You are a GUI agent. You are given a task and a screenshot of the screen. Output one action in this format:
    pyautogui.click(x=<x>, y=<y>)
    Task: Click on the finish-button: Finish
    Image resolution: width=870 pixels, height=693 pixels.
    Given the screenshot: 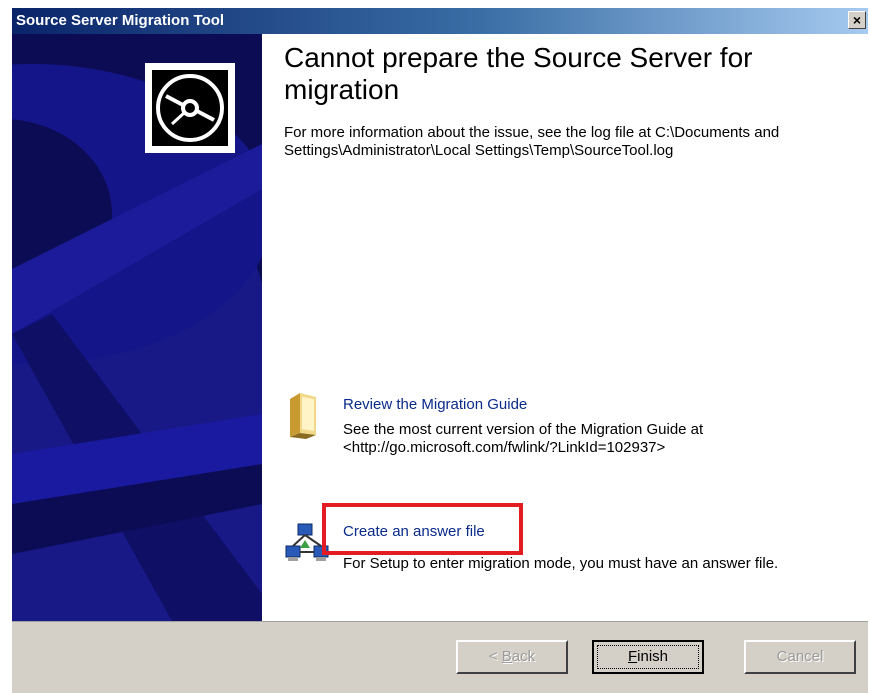 What is the action you would take?
    pyautogui.click(x=648, y=657)
    